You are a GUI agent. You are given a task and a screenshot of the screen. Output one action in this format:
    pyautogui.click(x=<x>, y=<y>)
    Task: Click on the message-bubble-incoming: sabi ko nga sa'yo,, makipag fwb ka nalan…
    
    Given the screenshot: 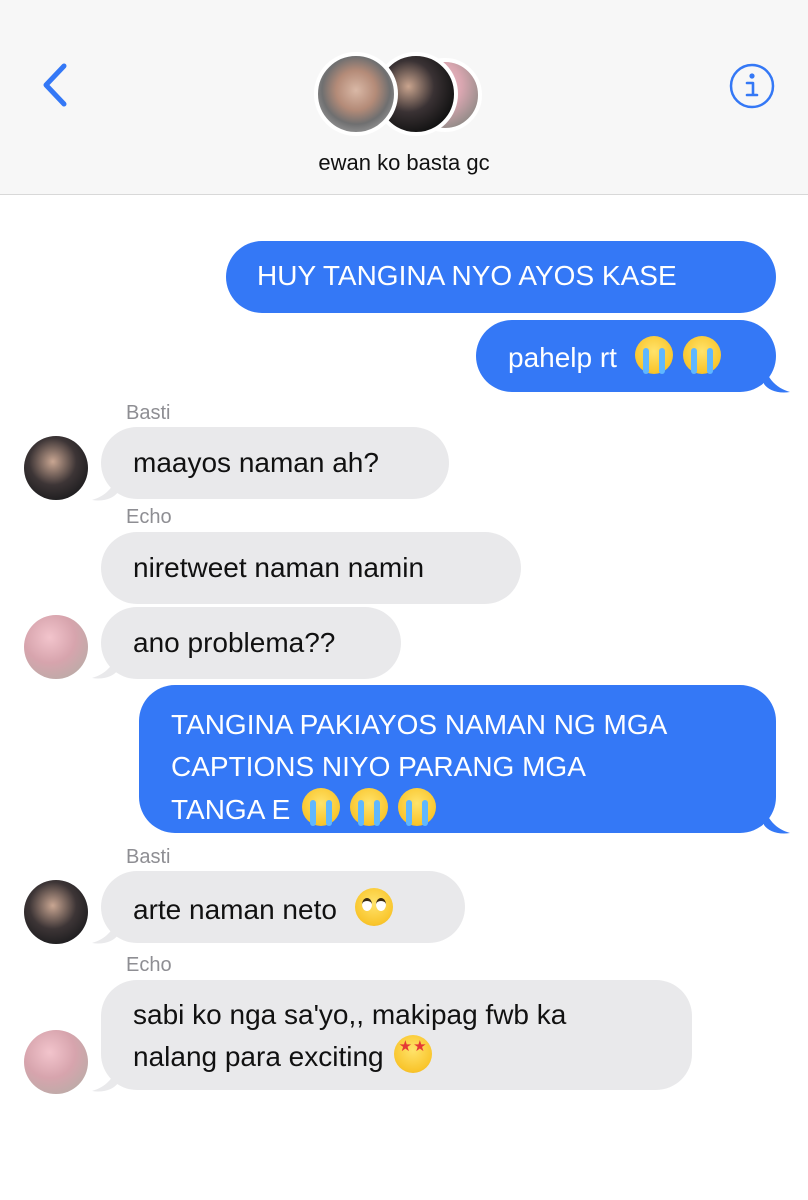 What is the action you would take?
    pyautogui.click(x=396, y=1035)
    